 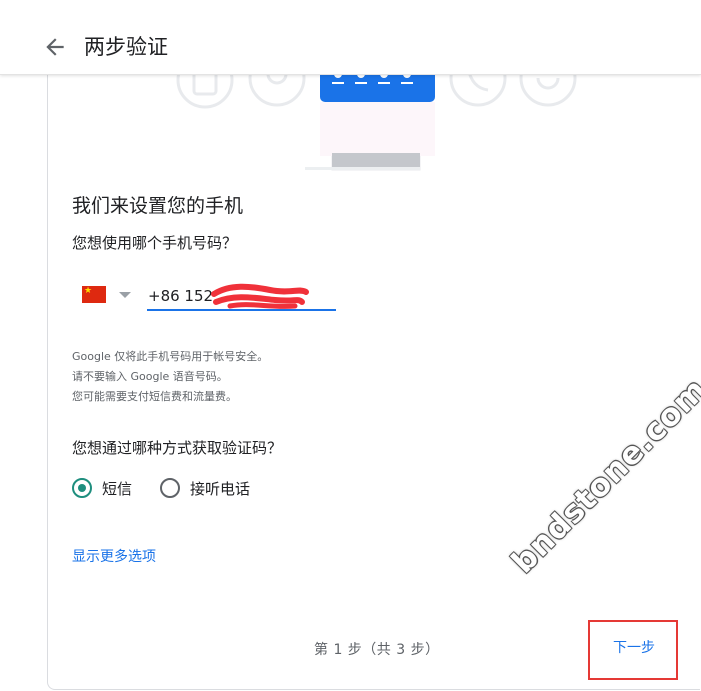 What do you see at coordinates (350, 37) in the screenshot?
I see `top-app-bar: 两步验证` at bounding box center [350, 37].